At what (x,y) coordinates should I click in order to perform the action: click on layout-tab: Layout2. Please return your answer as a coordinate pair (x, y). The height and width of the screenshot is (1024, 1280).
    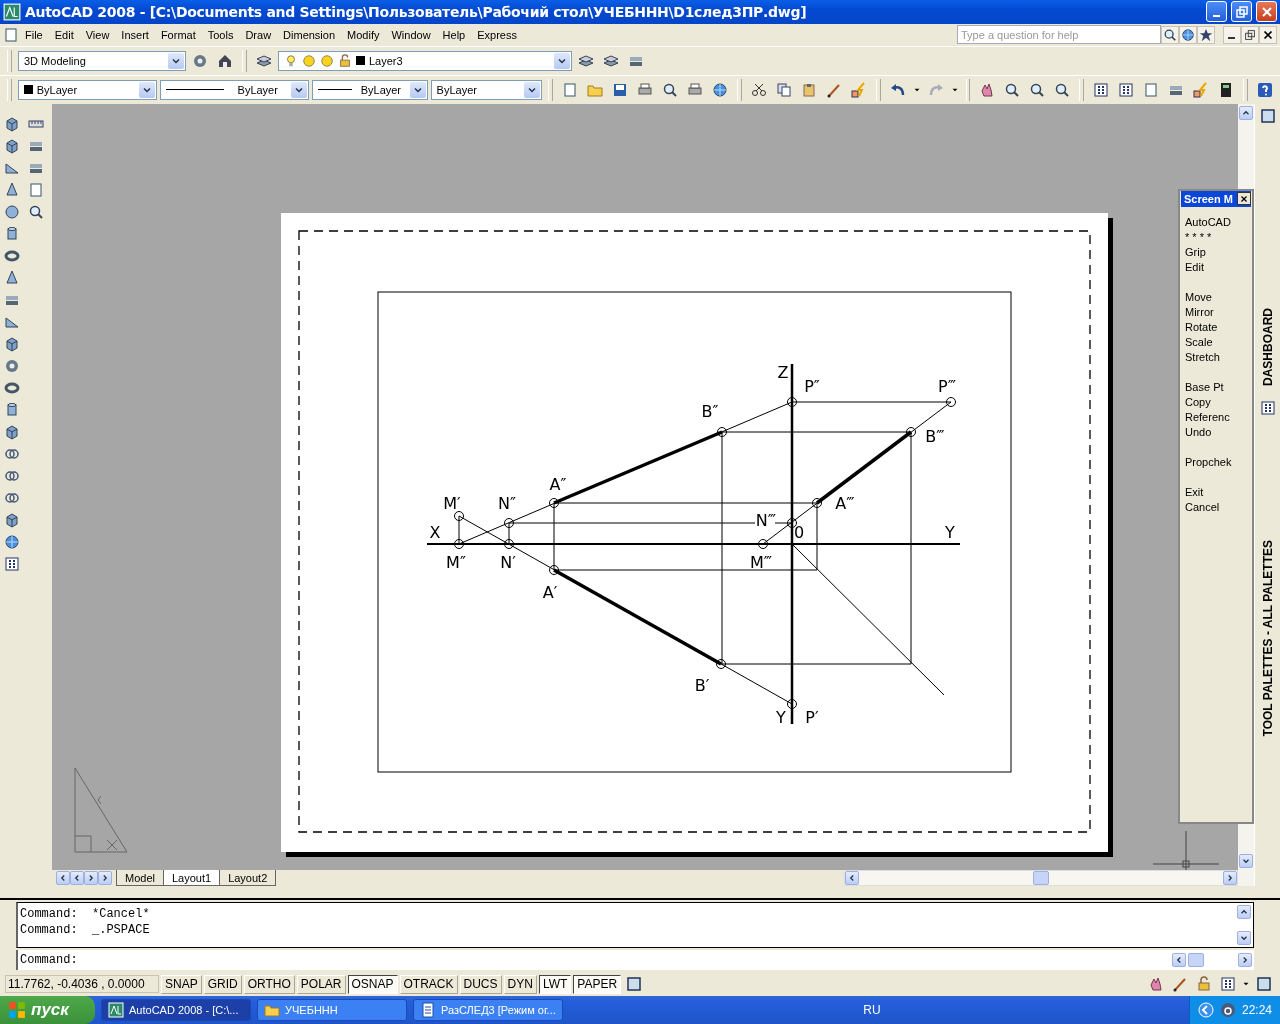
    Looking at the image, I should click on (248, 878).